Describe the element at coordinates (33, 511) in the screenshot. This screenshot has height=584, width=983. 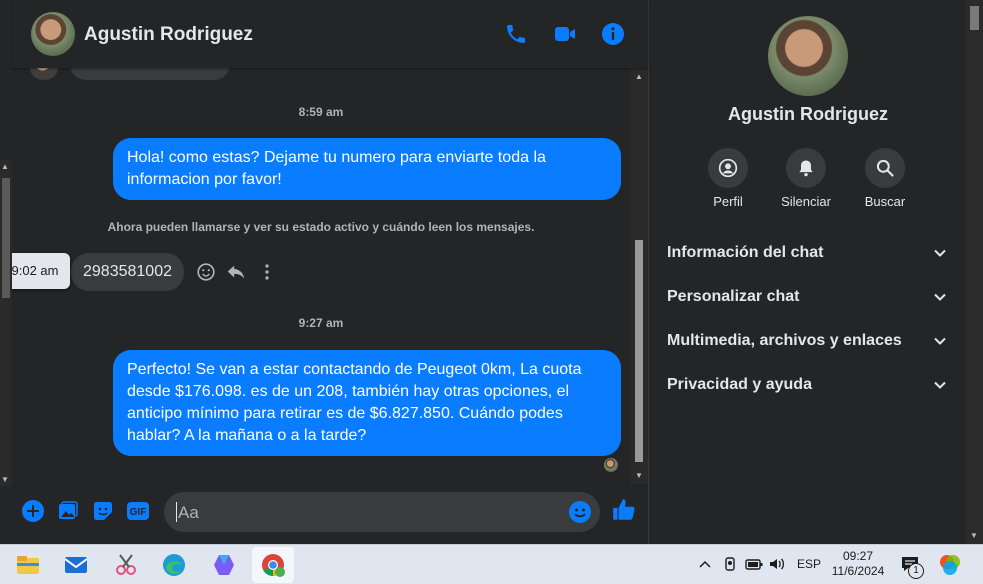
I see `plus-icon` at that location.